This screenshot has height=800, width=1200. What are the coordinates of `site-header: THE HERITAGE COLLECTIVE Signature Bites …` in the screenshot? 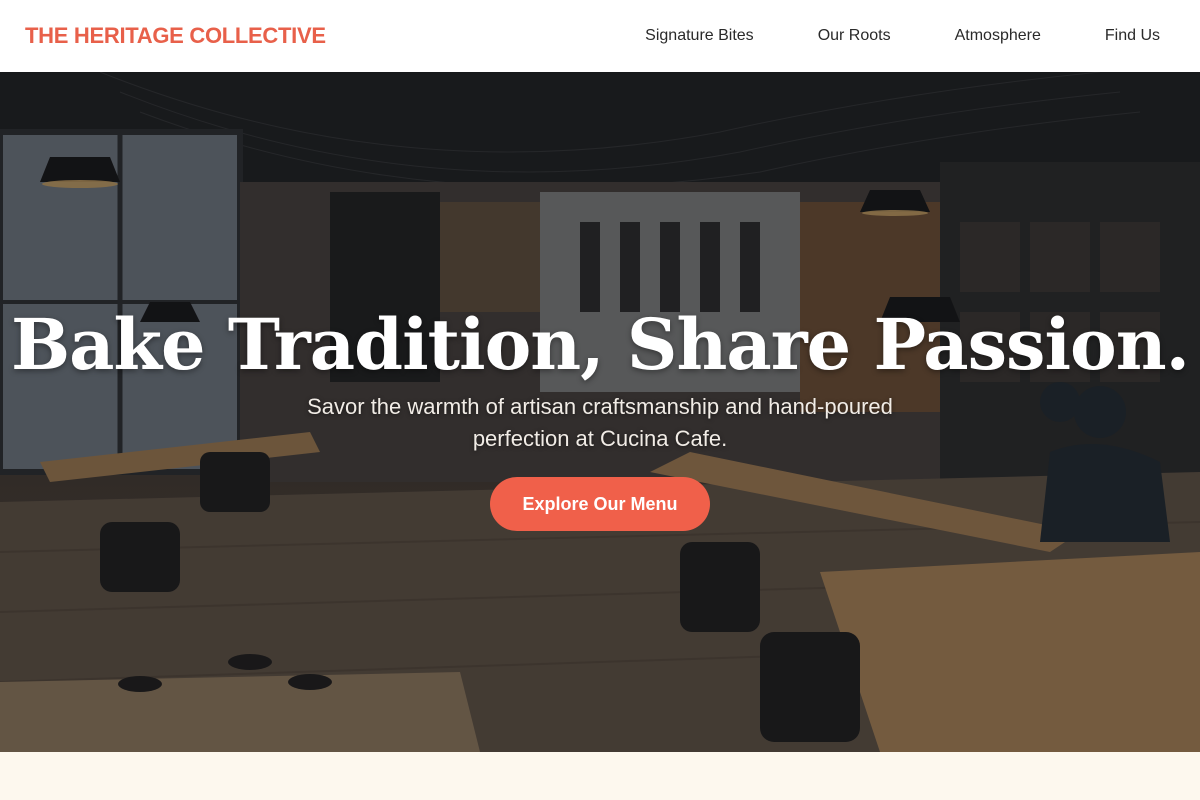 It's located at (600, 36).